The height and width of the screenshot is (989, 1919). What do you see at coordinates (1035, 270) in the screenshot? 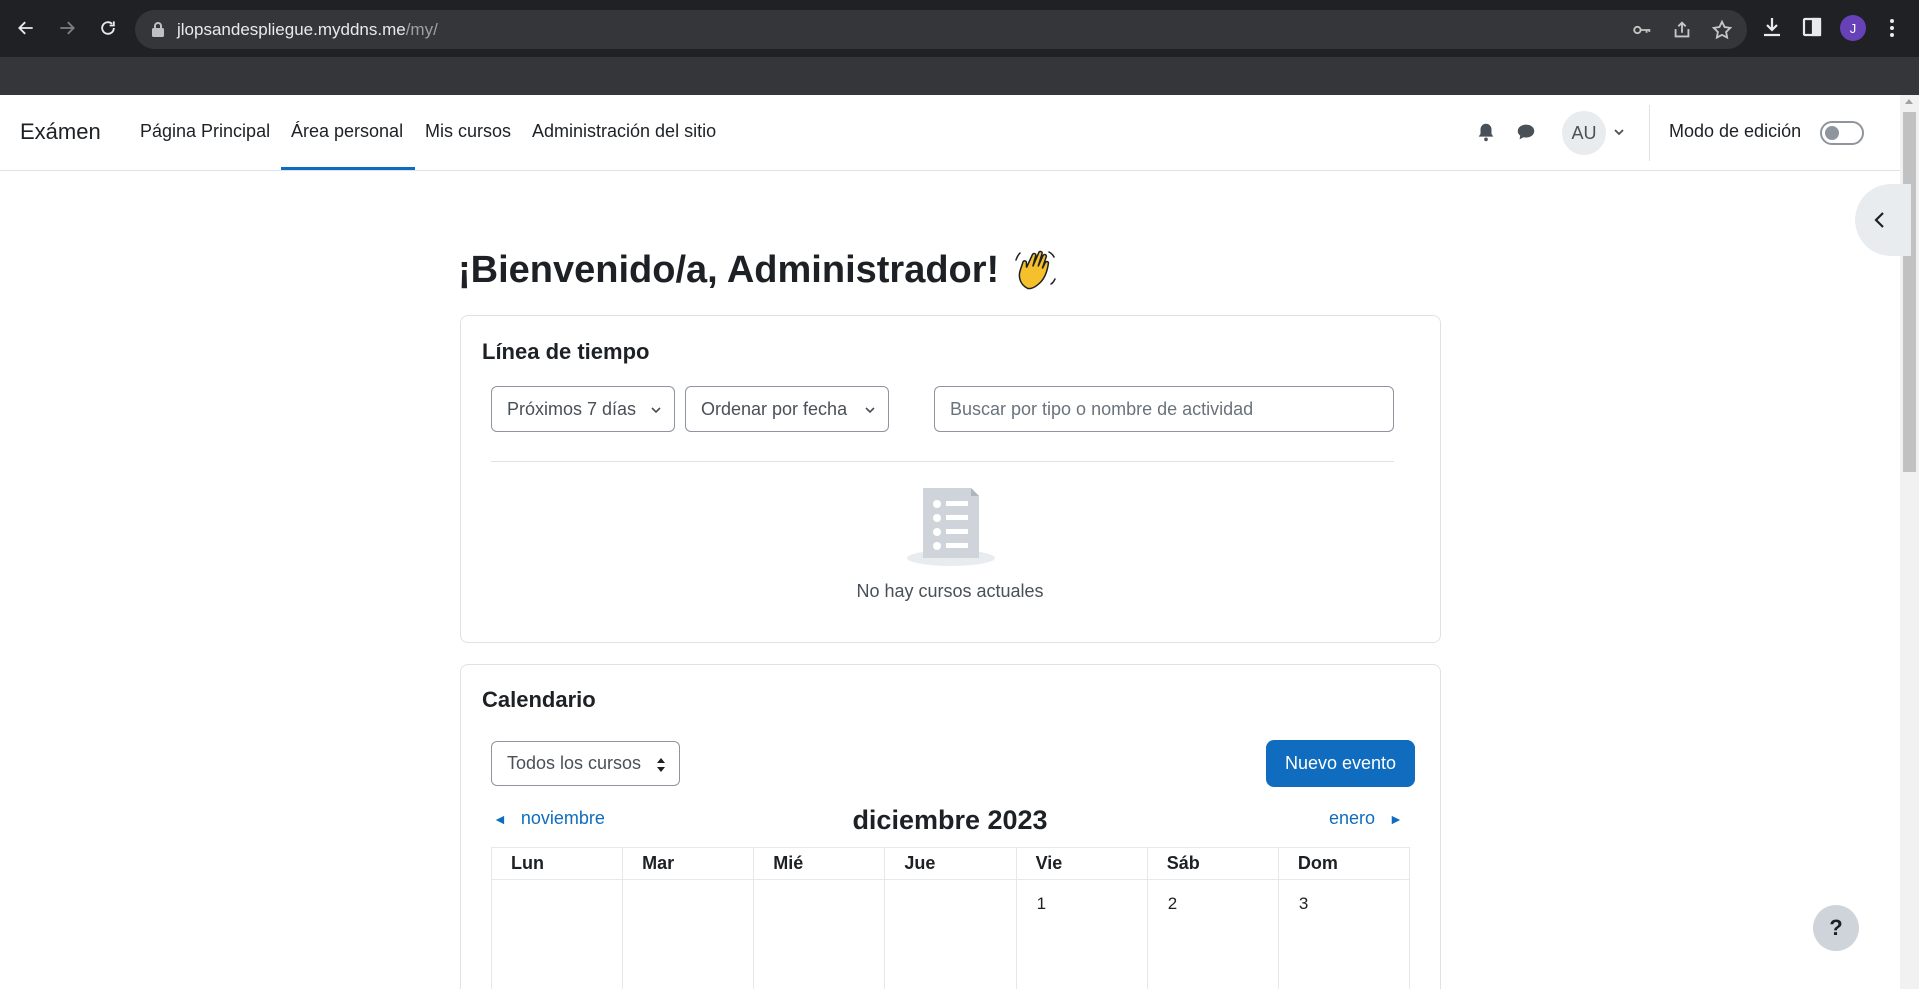
I see `waving-hand-icon` at bounding box center [1035, 270].